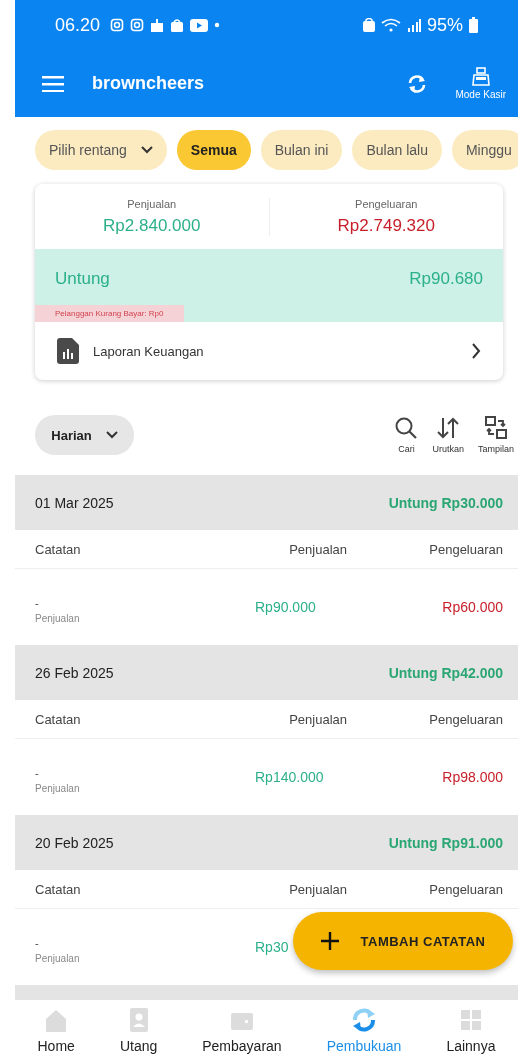  Describe the element at coordinates (82, 279) in the screenshot. I see `profit-label: Untung` at that location.